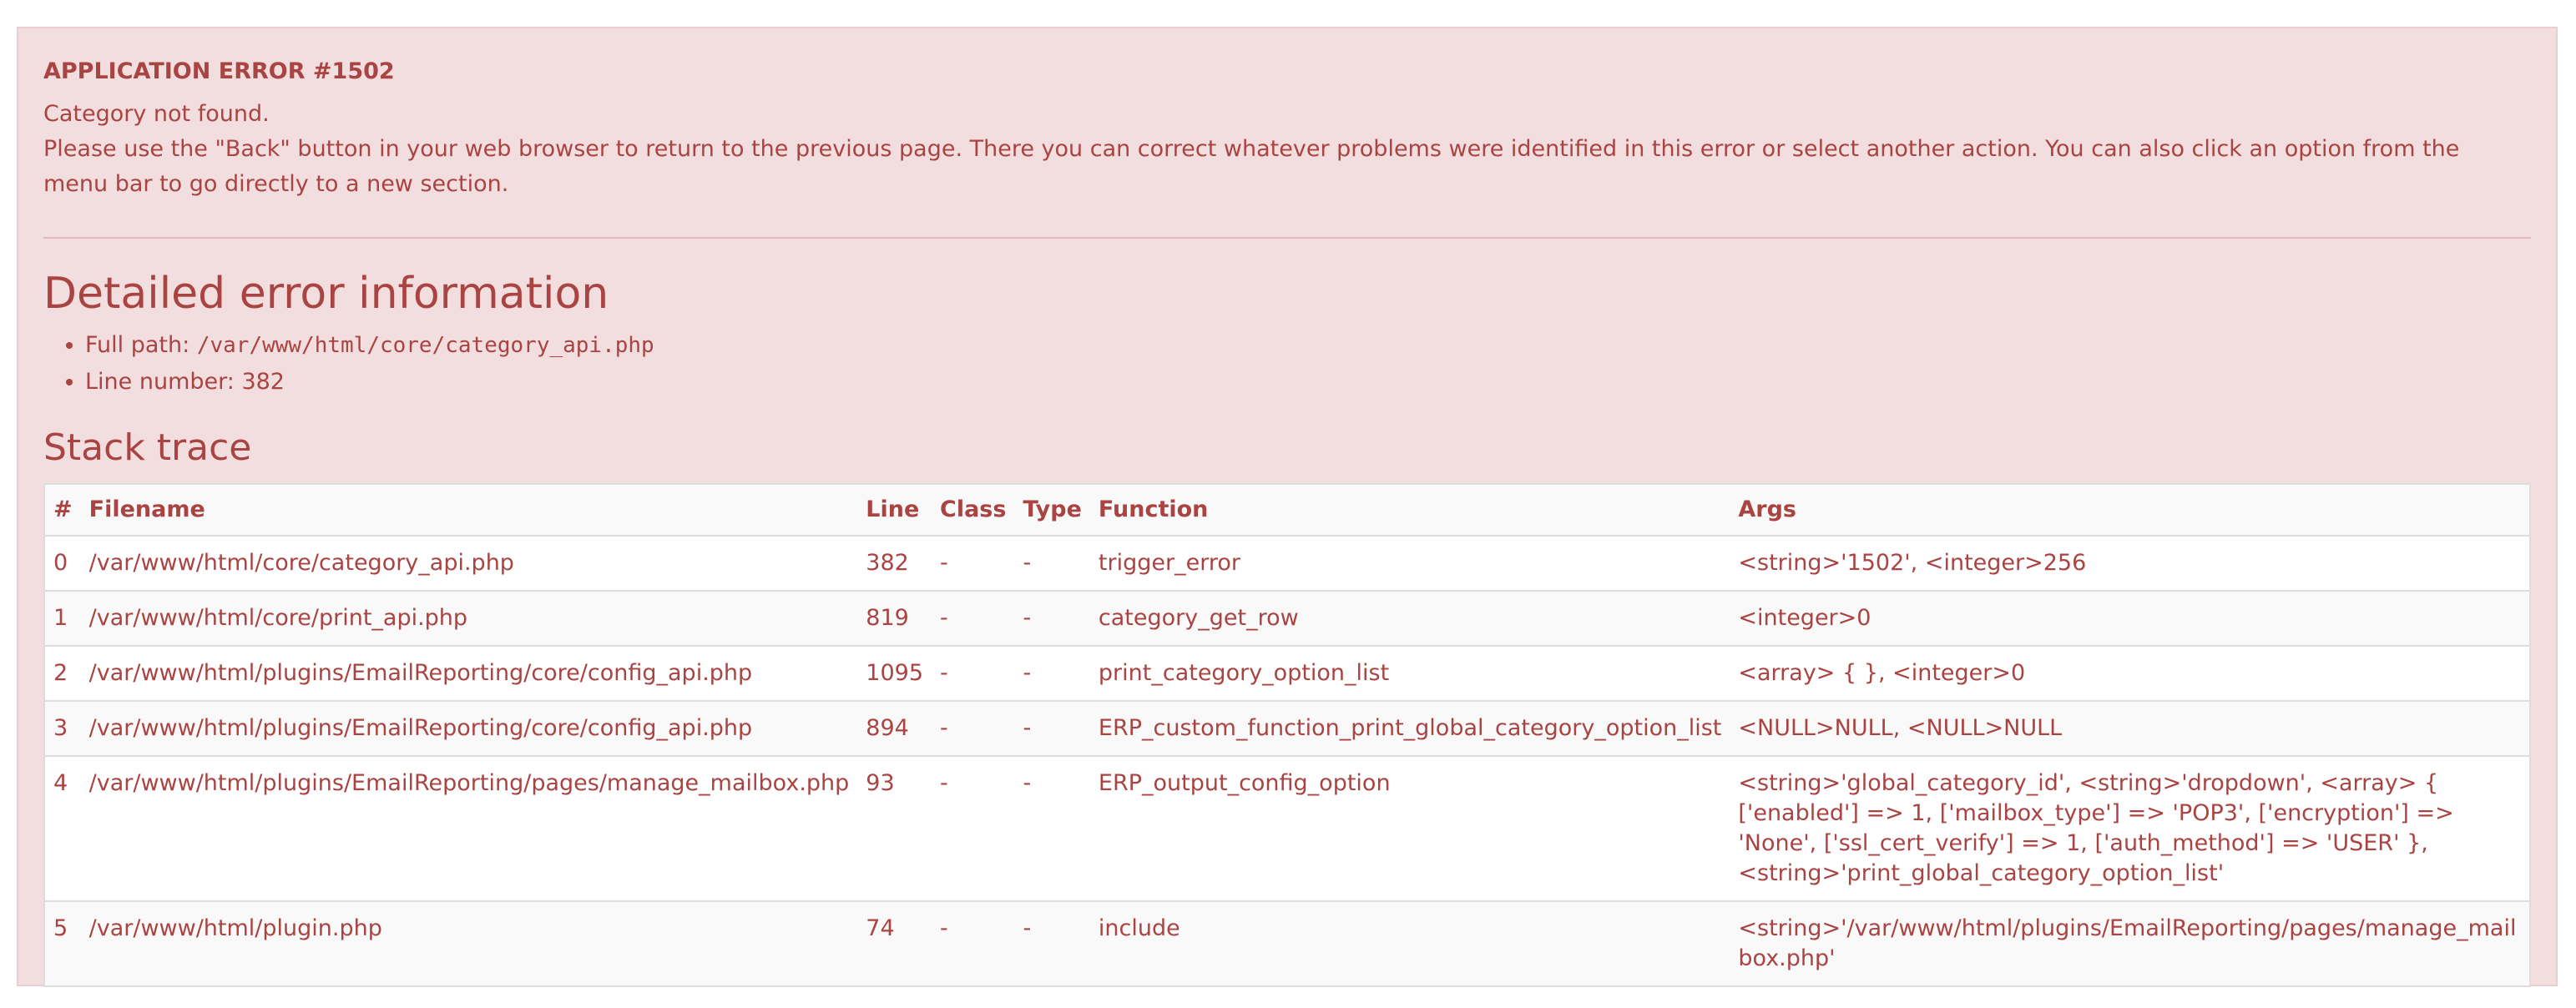 The width and height of the screenshot is (2576, 1008). Describe the element at coordinates (263, 382) in the screenshot. I see `line-number-value: 382` at that location.